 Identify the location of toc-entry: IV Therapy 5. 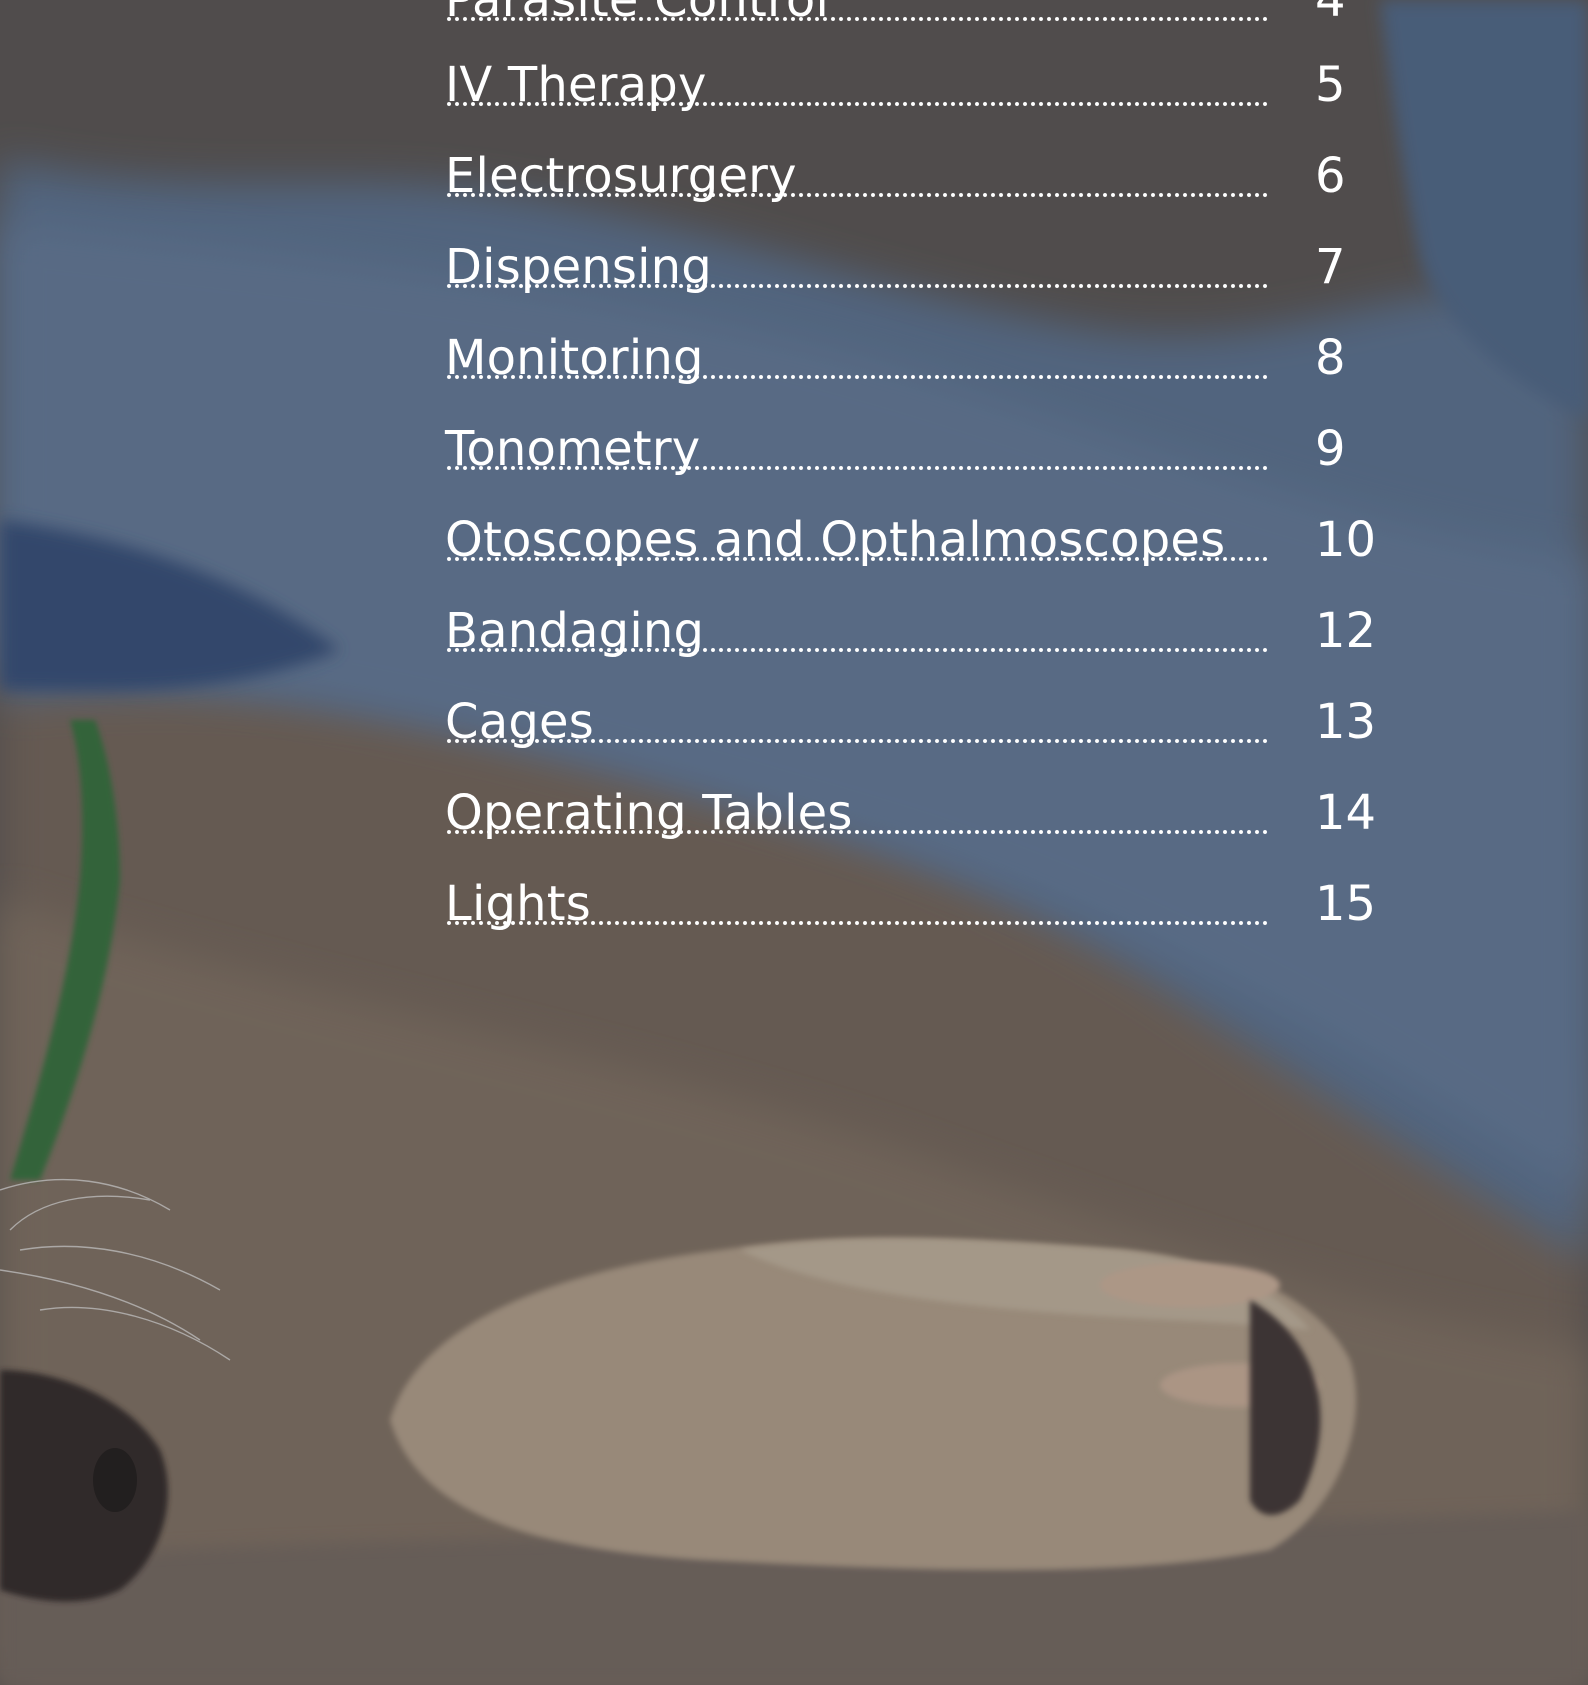
(920, 85).